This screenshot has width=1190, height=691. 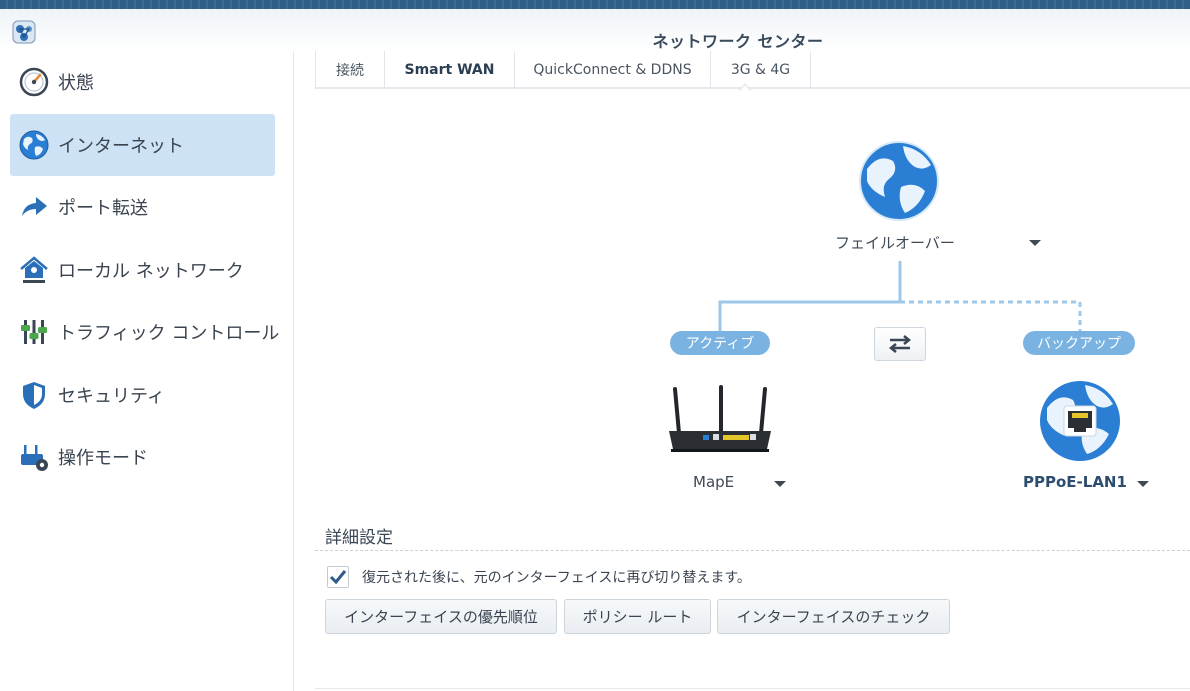 I want to click on checkmark-icon, so click(x=338, y=577).